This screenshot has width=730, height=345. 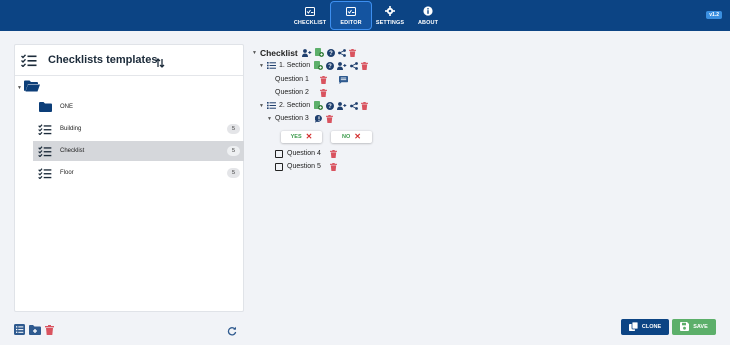 I want to click on question-label: Question 1, so click(x=292, y=79).